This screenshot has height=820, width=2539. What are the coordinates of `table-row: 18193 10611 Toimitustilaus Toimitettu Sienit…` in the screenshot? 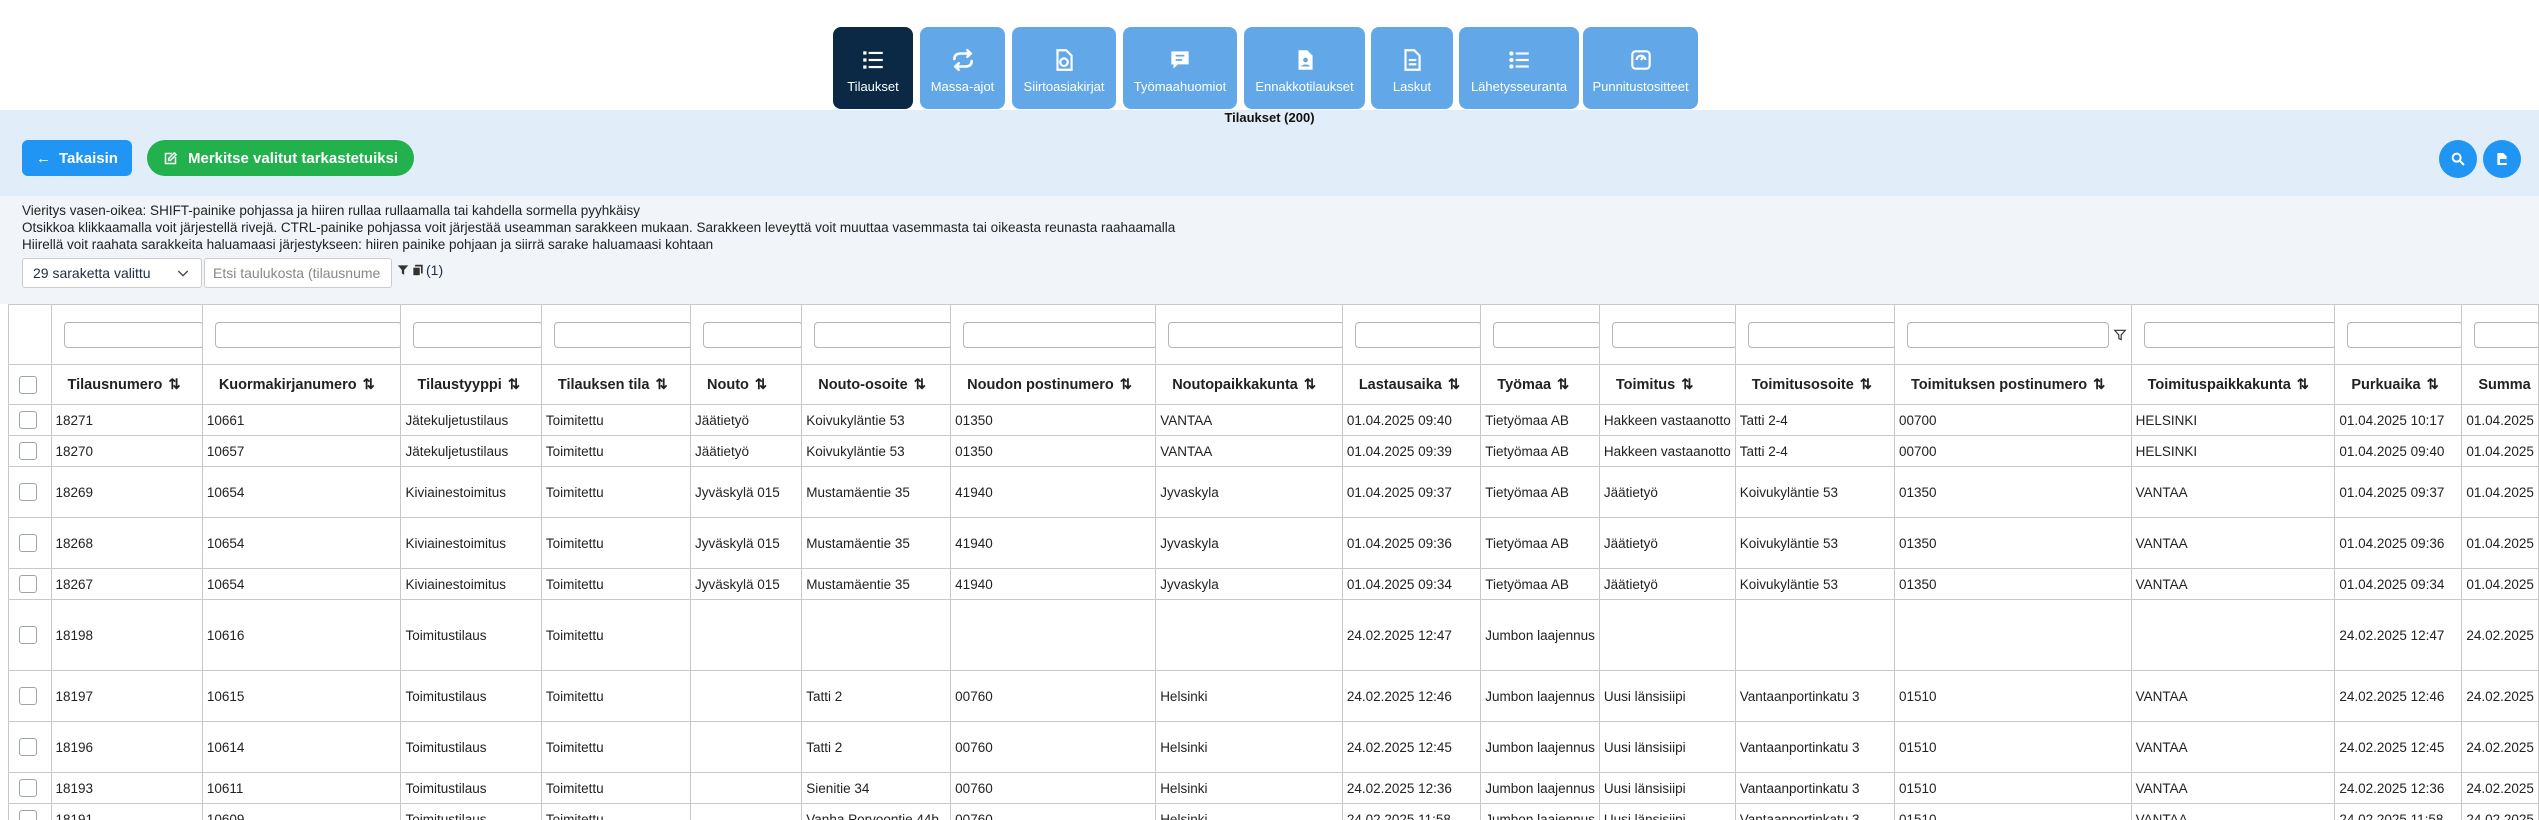 It's located at (1273, 788).